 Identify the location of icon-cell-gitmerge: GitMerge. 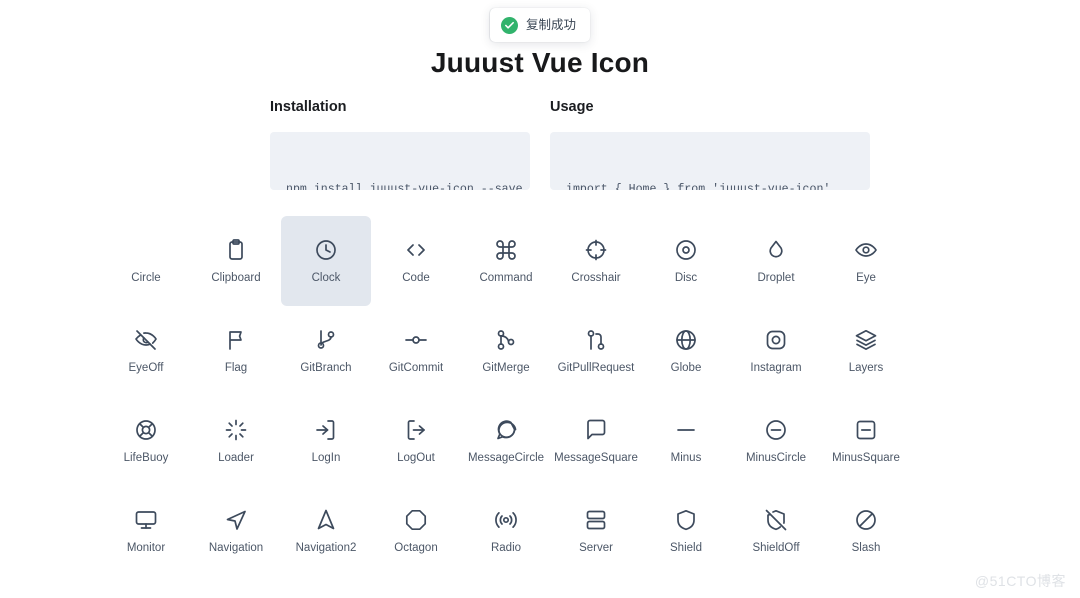
(506, 351).